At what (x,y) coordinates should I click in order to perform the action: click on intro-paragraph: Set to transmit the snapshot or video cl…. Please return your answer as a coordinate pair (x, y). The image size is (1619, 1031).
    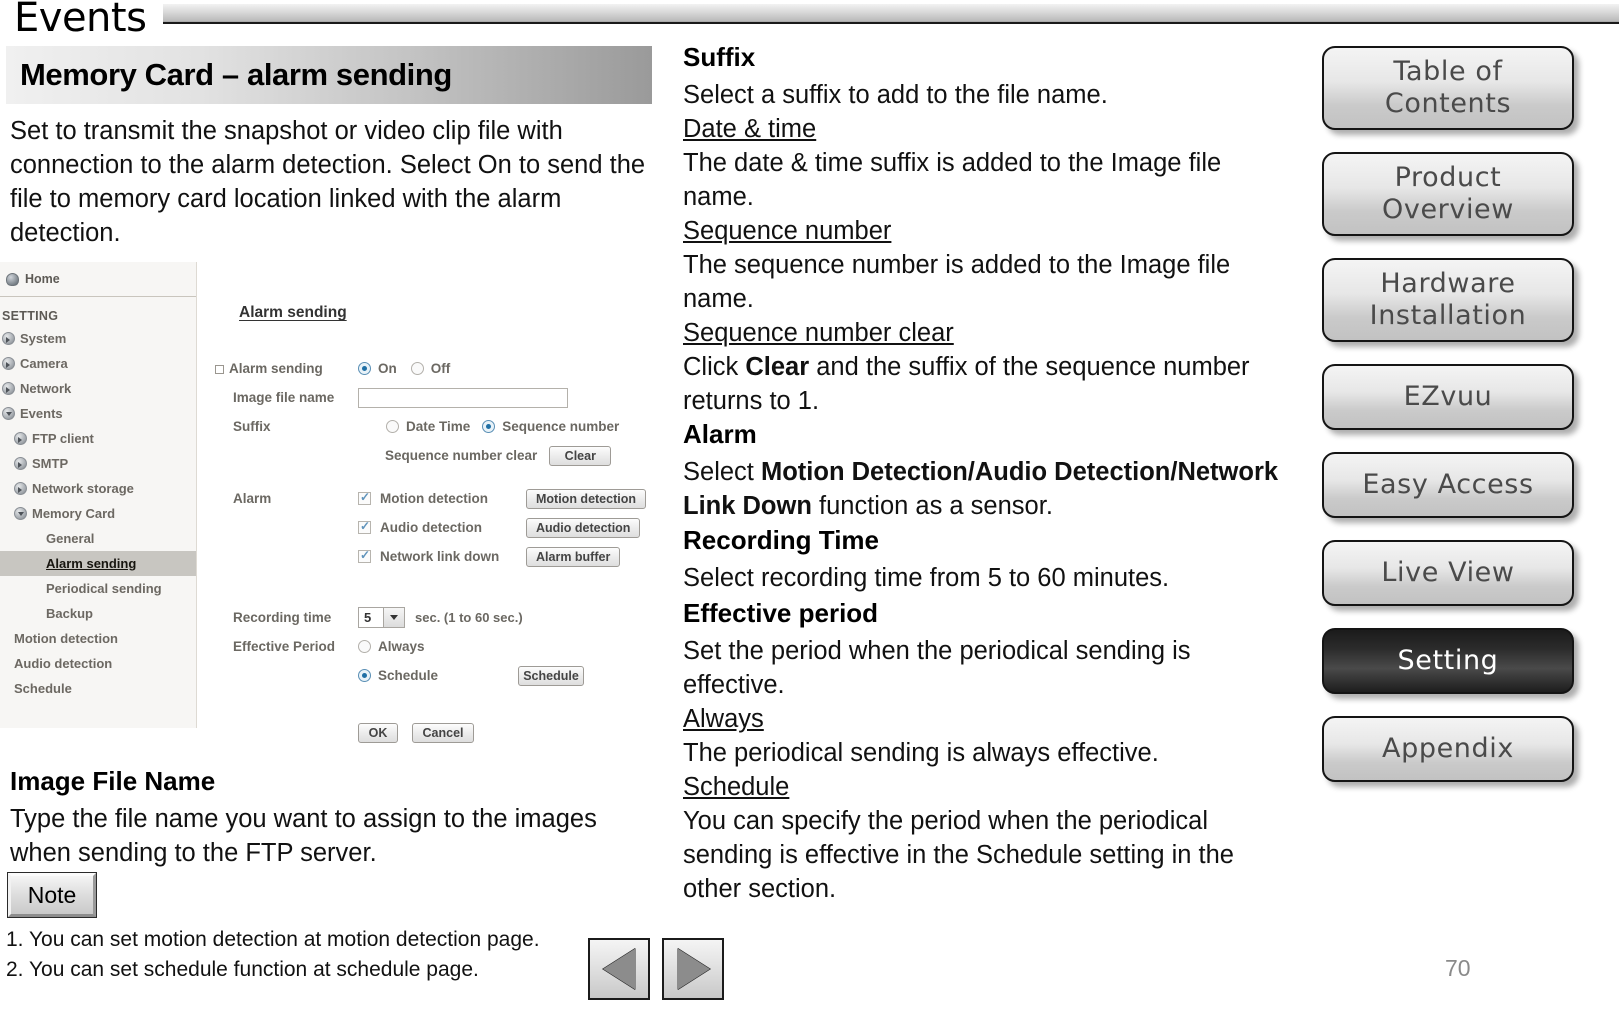
    Looking at the image, I should click on (328, 182).